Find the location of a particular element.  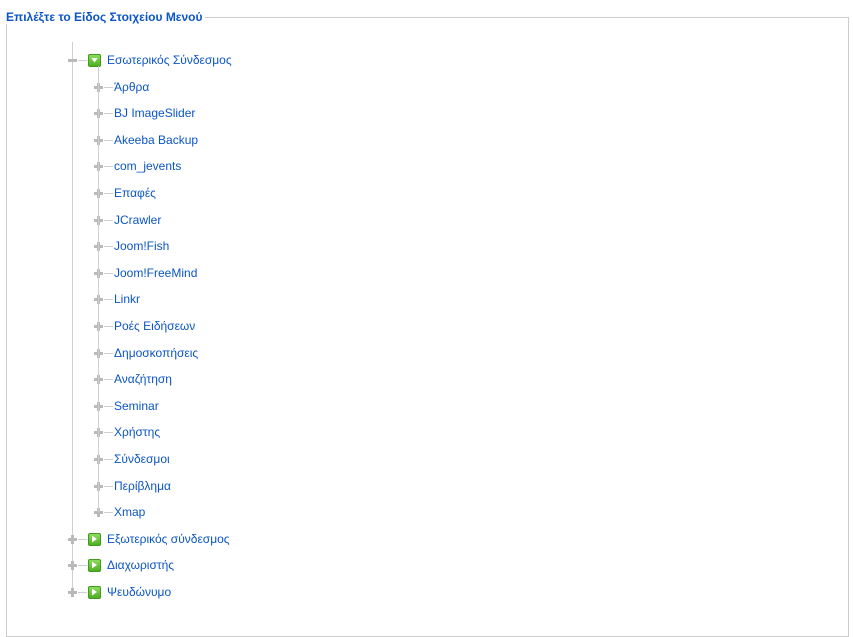

tree-child-label: Joom!Fish is located at coordinates (141, 246).